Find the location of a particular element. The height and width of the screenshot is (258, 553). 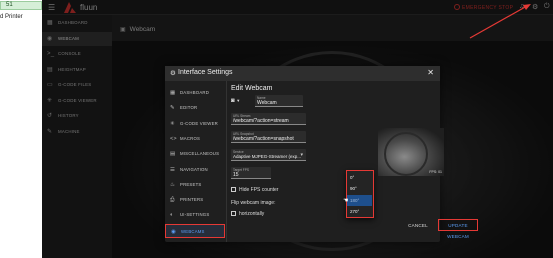

settings-nav-label: EDITOR is located at coordinates (189, 108).